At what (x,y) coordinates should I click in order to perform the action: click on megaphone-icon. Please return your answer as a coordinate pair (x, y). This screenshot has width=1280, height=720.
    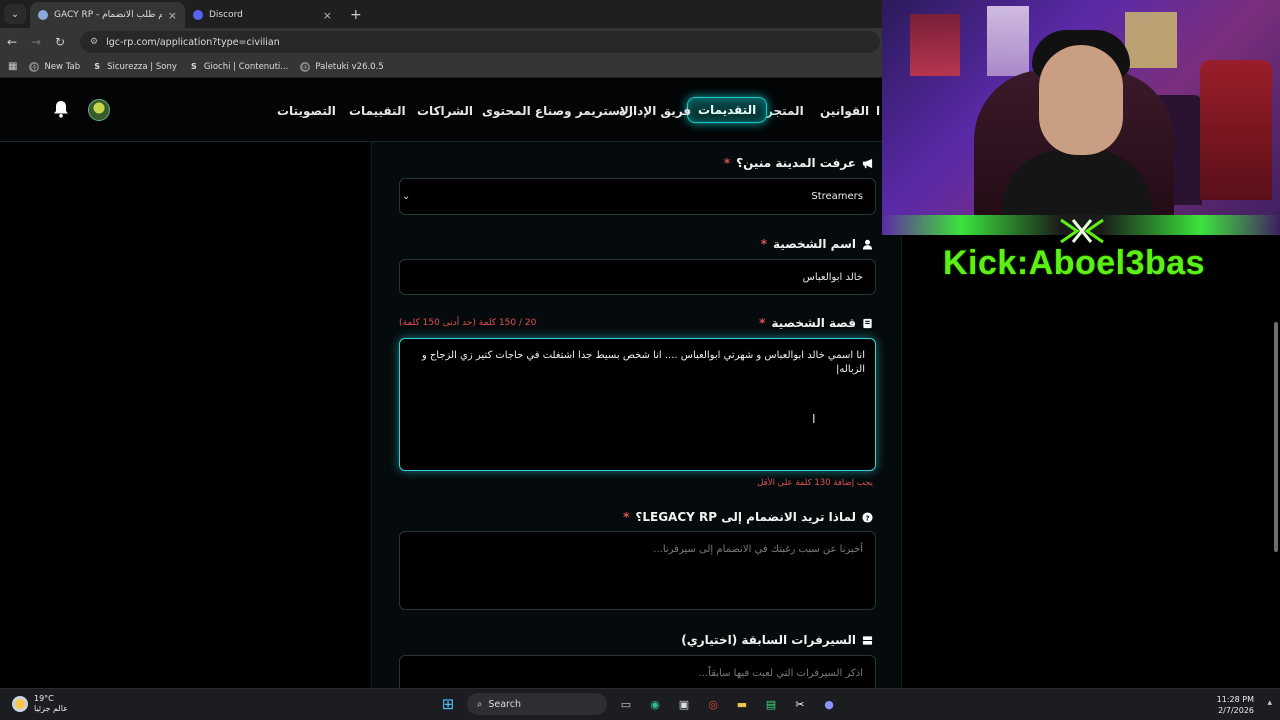
    Looking at the image, I should click on (867, 163).